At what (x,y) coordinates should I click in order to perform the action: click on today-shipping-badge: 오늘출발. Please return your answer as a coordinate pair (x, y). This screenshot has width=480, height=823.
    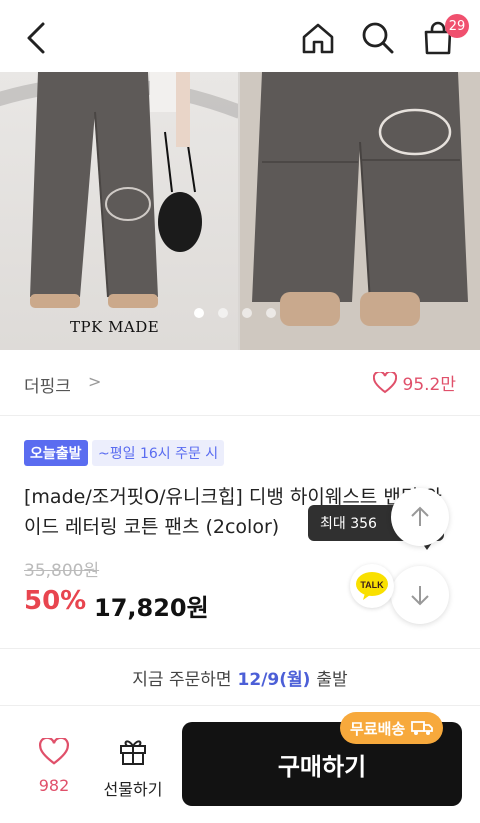
    Looking at the image, I should click on (56, 453).